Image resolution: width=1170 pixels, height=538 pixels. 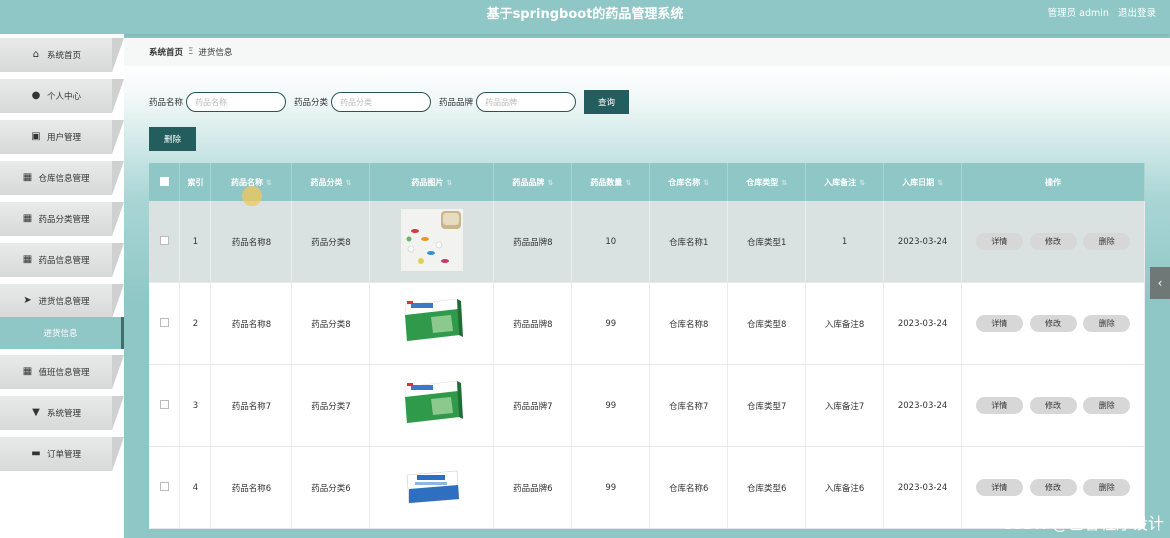 What do you see at coordinates (331, 487) in the screenshot?
I see `cell-drug-category: 药品分类6` at bounding box center [331, 487].